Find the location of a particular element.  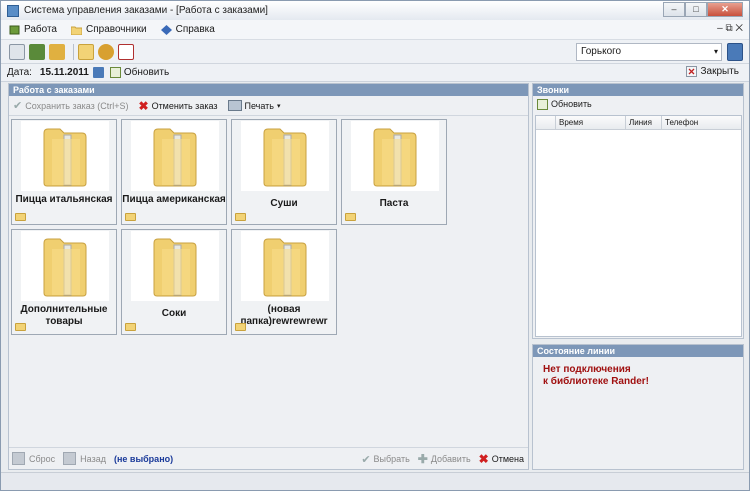

printer-icon is located at coordinates (234, 105).